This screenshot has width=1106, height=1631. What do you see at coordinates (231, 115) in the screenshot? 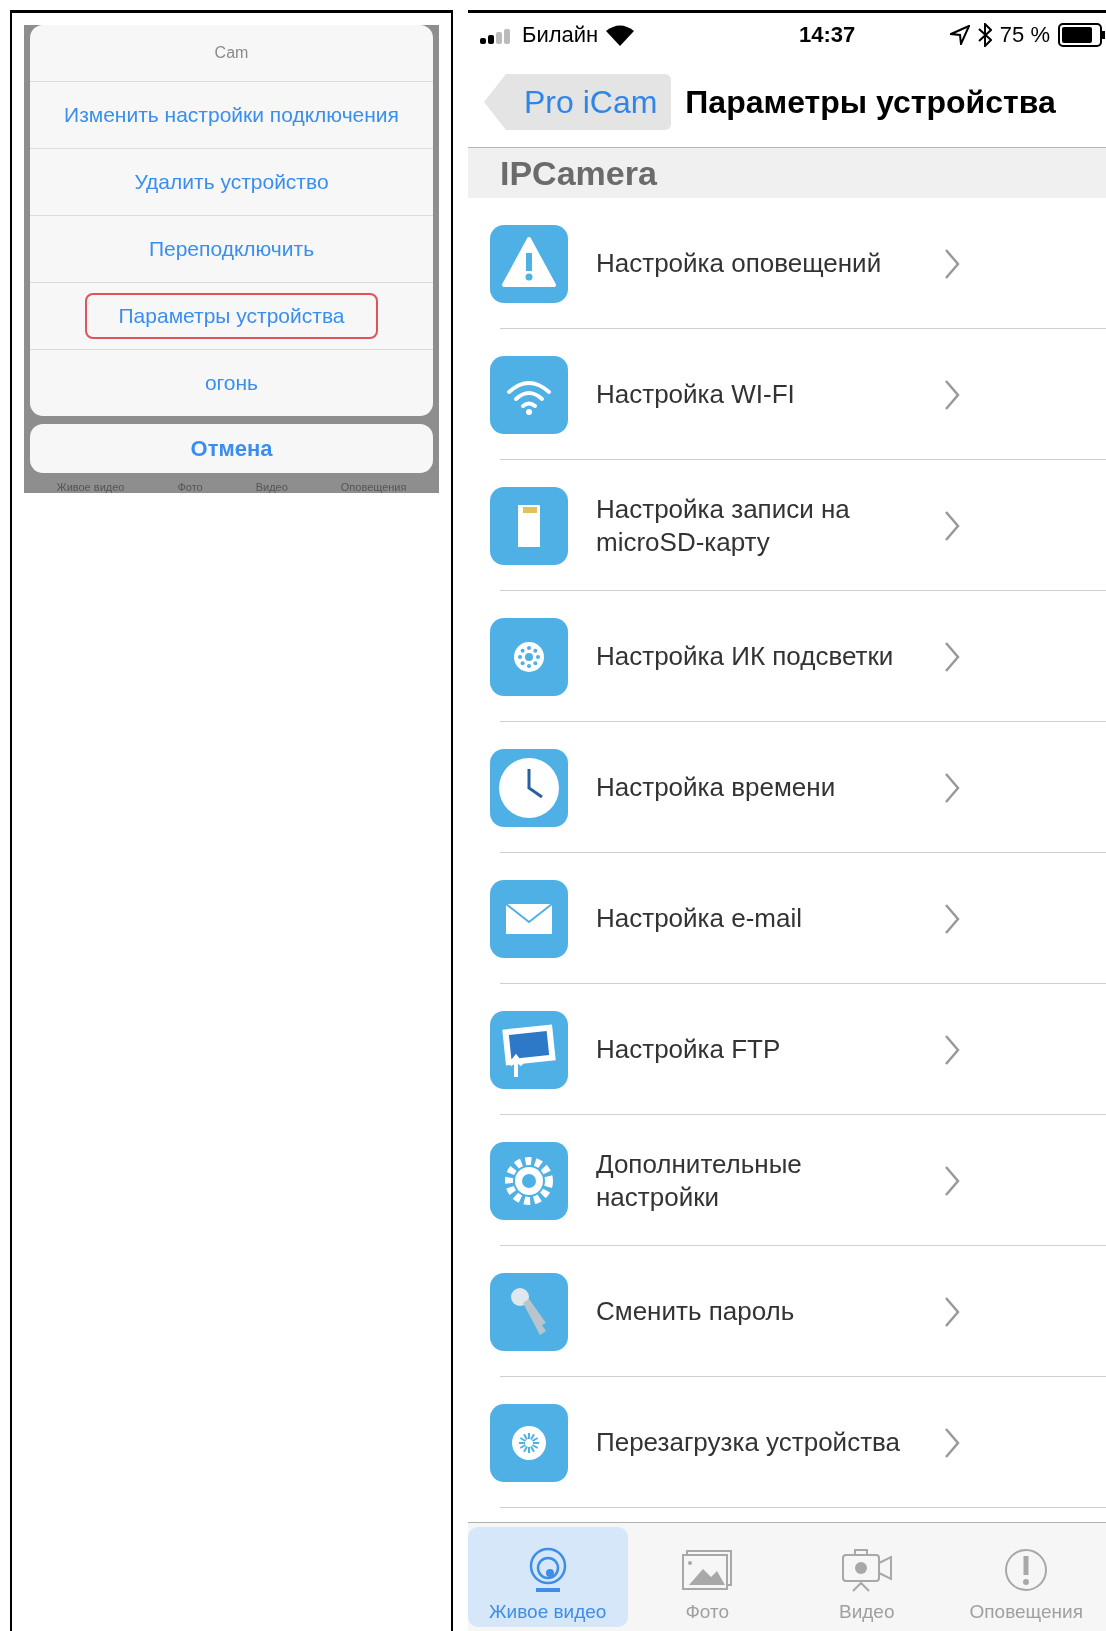
I see `sheet-option: Изменить настройки подключения` at bounding box center [231, 115].